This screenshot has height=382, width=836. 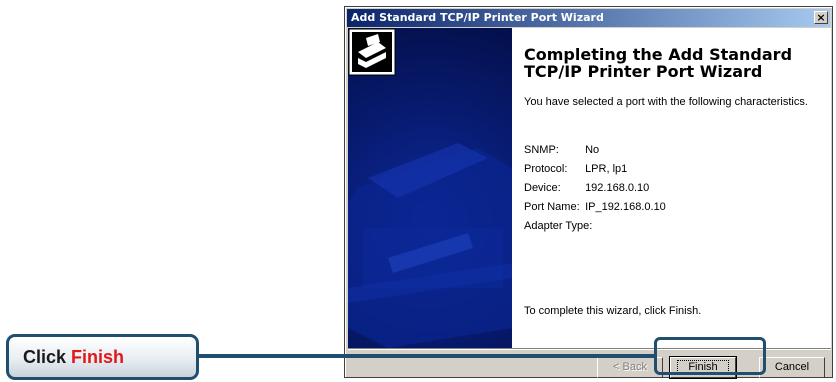 I want to click on property-row-device: Device: 192.168.0.10, so click(x=586, y=188).